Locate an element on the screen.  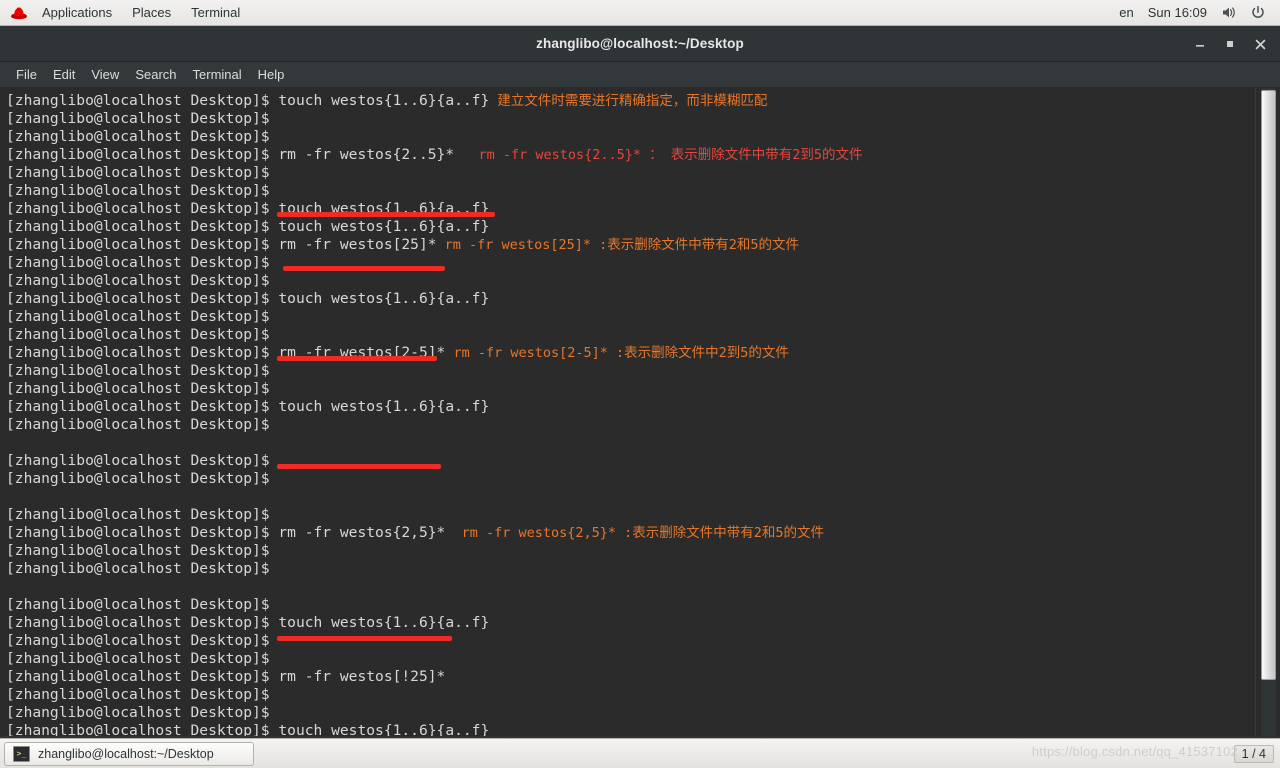
menubar-view: View is located at coordinates (105, 74).